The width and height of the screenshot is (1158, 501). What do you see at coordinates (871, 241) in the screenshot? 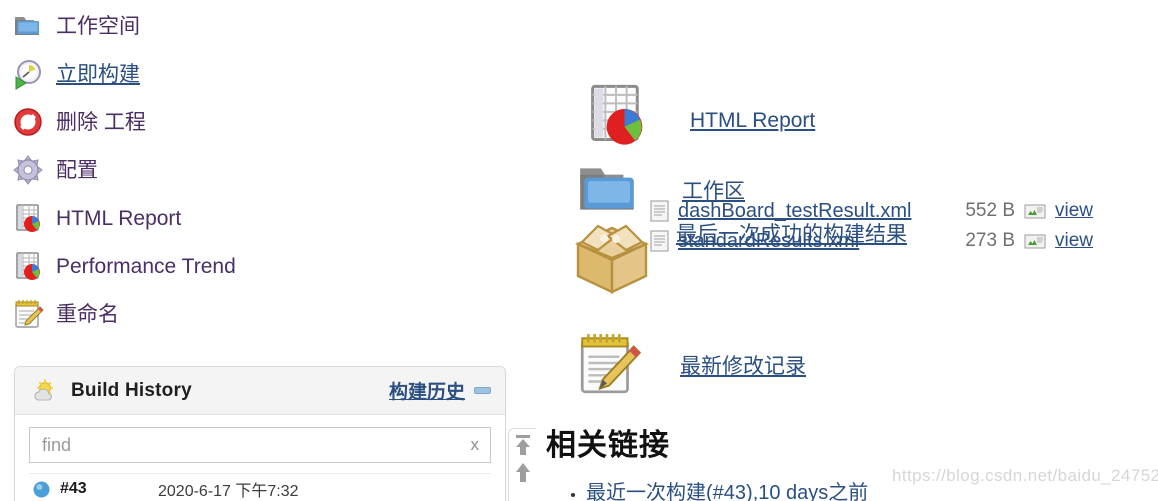
I see `artifact-row: standardResults.xml 273 B view` at bounding box center [871, 241].